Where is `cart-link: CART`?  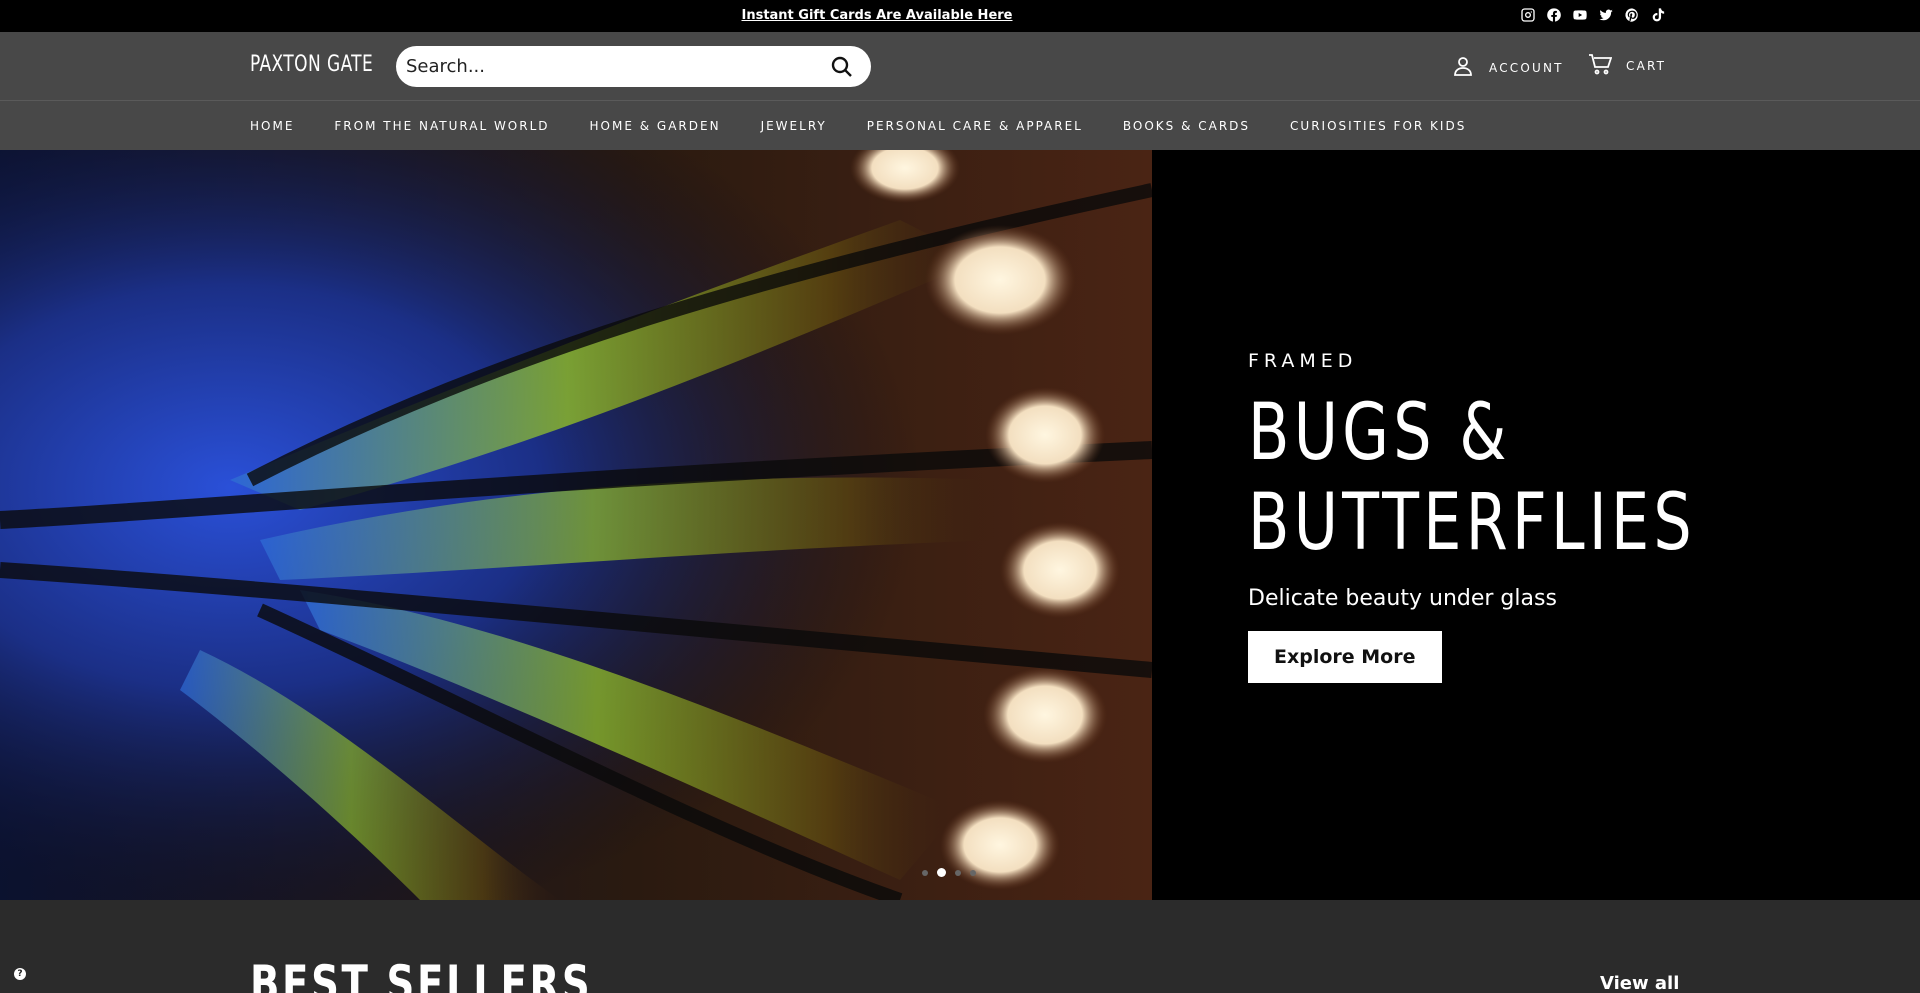 cart-link: CART is located at coordinates (1627, 66).